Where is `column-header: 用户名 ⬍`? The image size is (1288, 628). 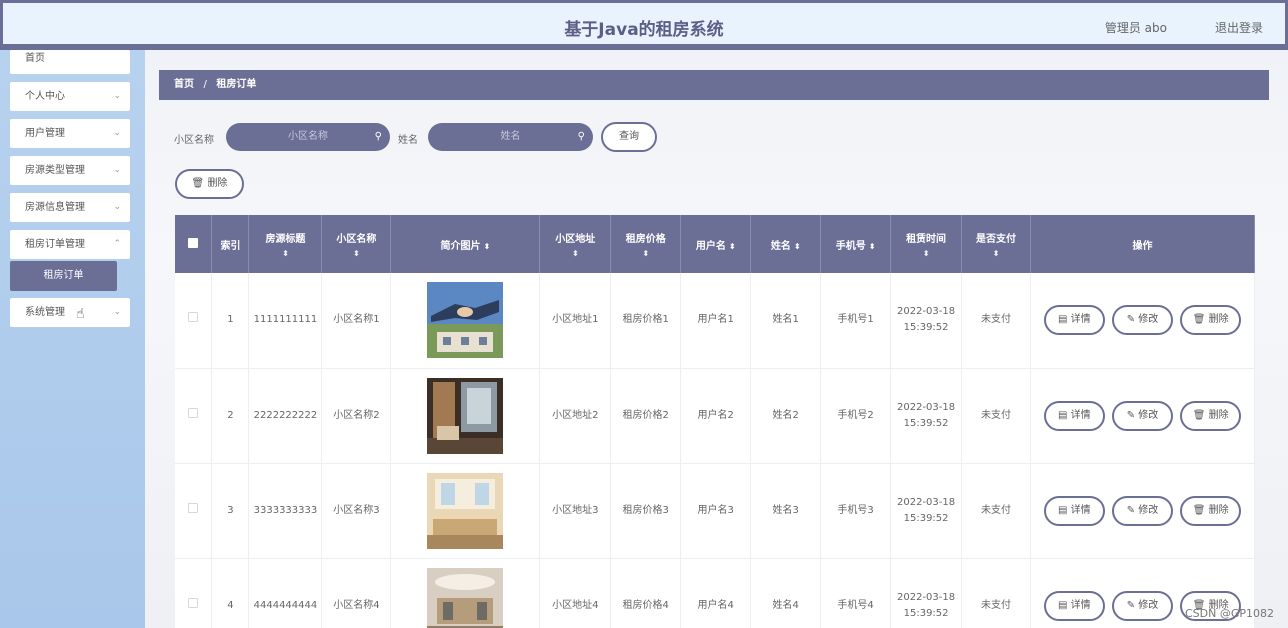
column-header: 用户名 ⬍ is located at coordinates (716, 244).